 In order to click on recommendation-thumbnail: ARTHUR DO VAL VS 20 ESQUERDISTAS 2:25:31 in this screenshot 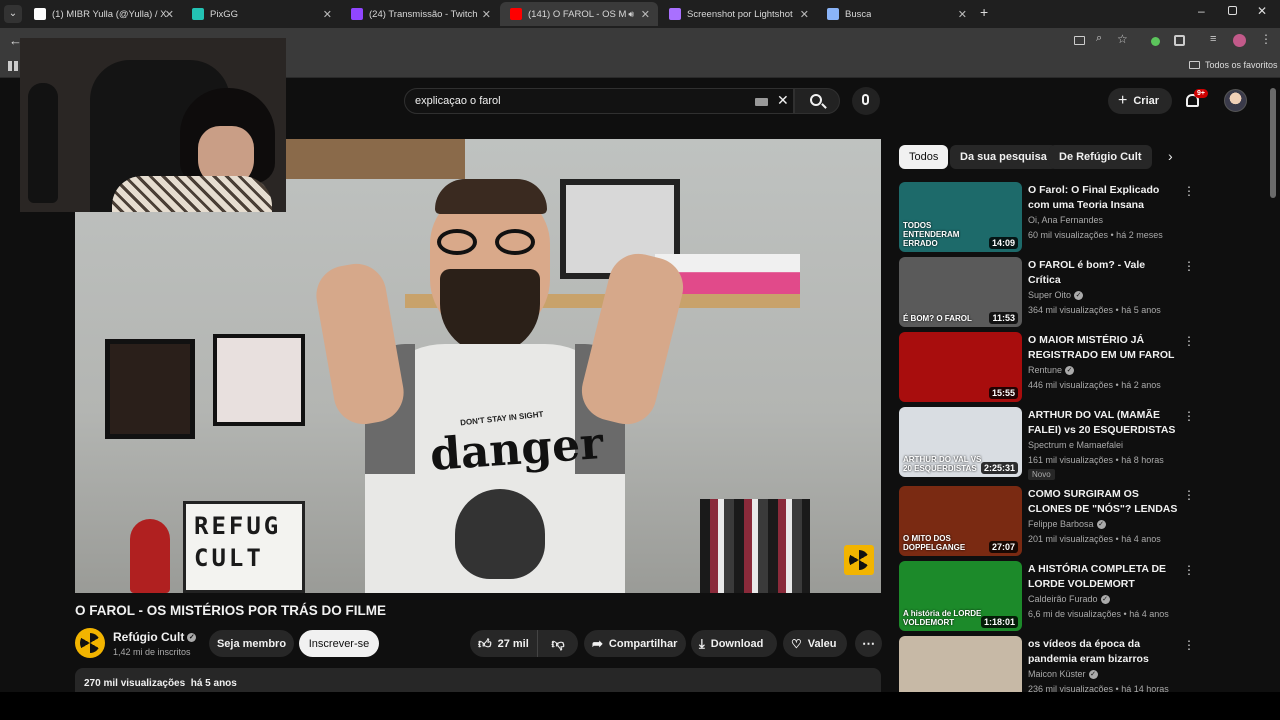, I will do `click(960, 442)`.